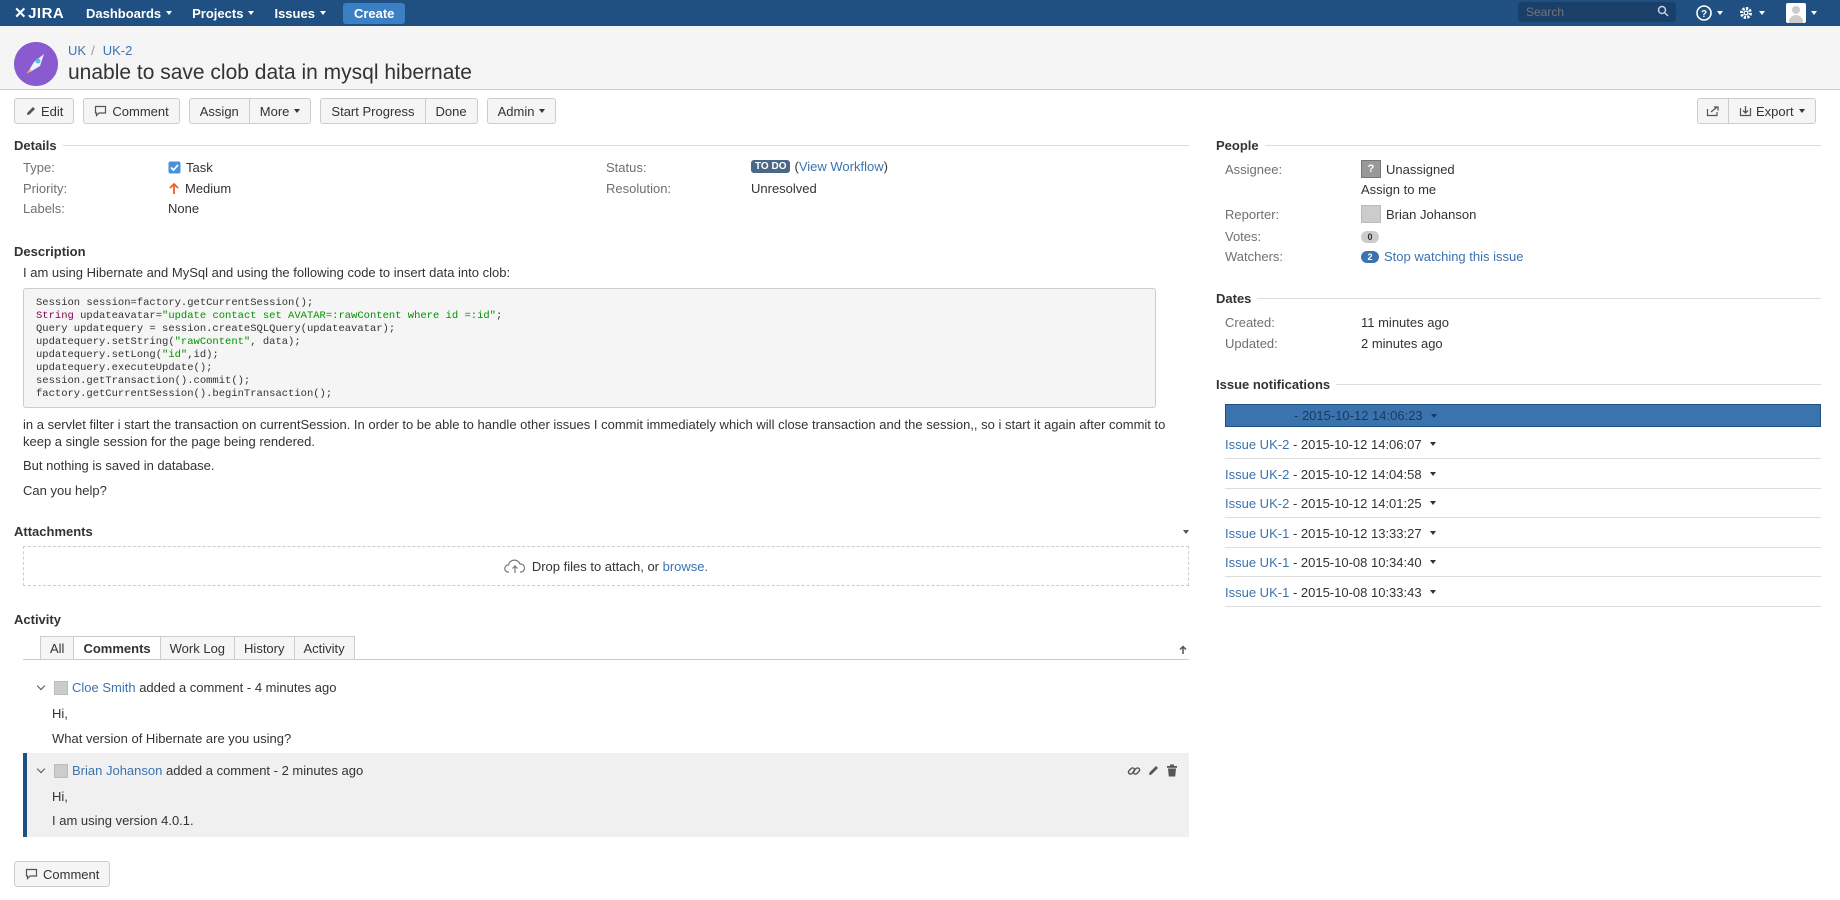  What do you see at coordinates (219, 111) in the screenshot?
I see `assign-button: Assign` at bounding box center [219, 111].